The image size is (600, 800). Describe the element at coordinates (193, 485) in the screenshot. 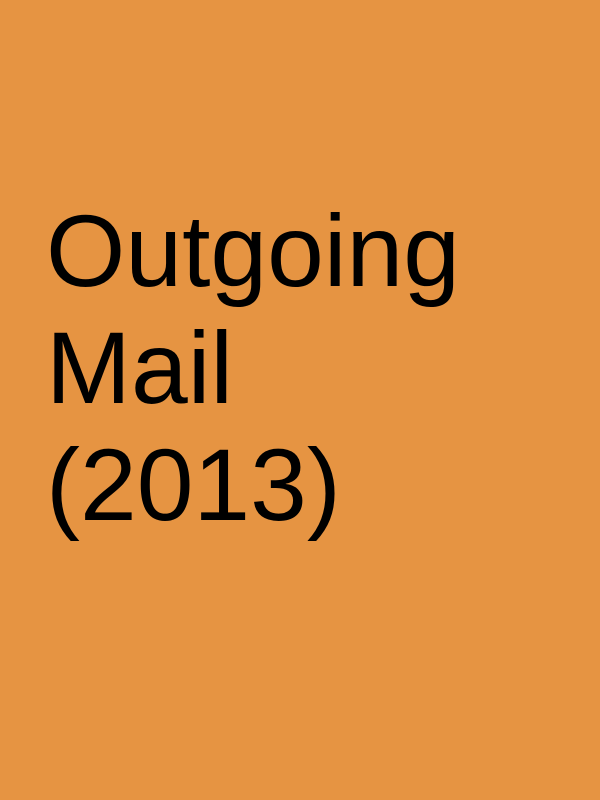

I see `title-line-3: (2013)` at that location.